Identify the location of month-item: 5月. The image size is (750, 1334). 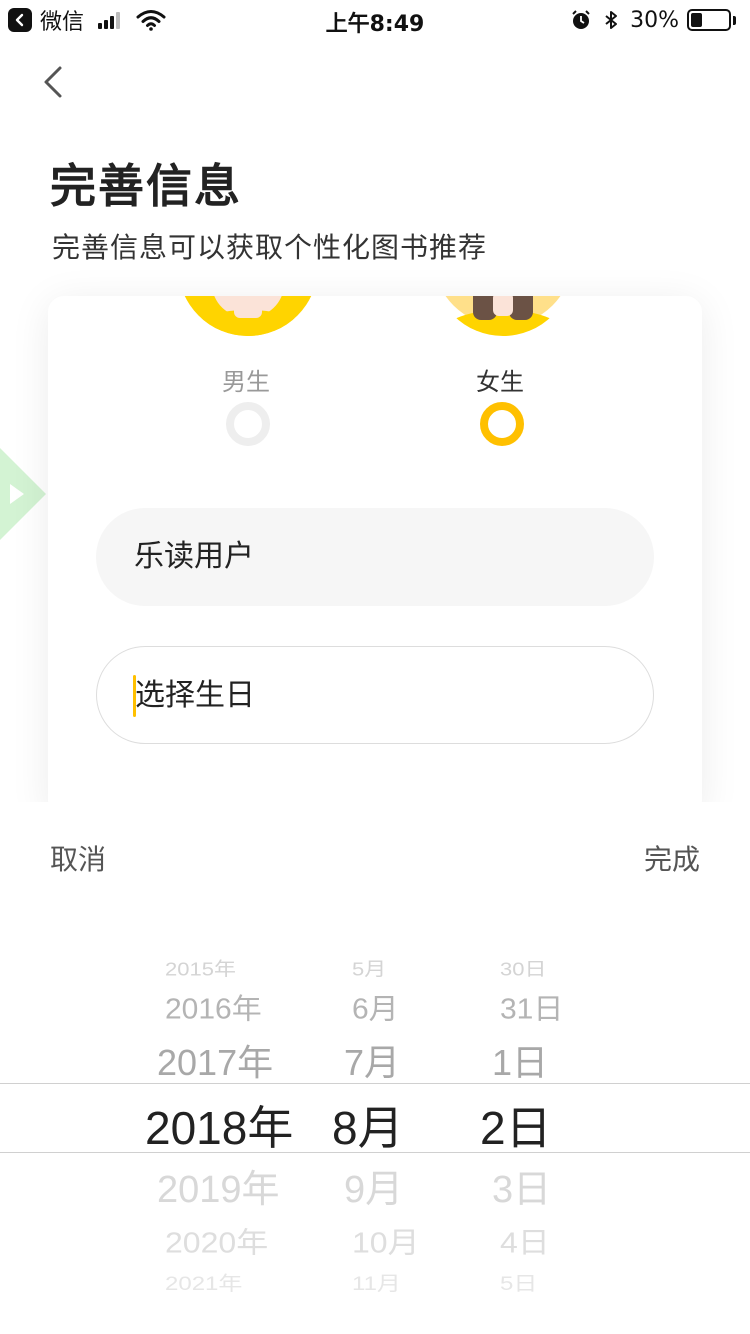
(369, 967).